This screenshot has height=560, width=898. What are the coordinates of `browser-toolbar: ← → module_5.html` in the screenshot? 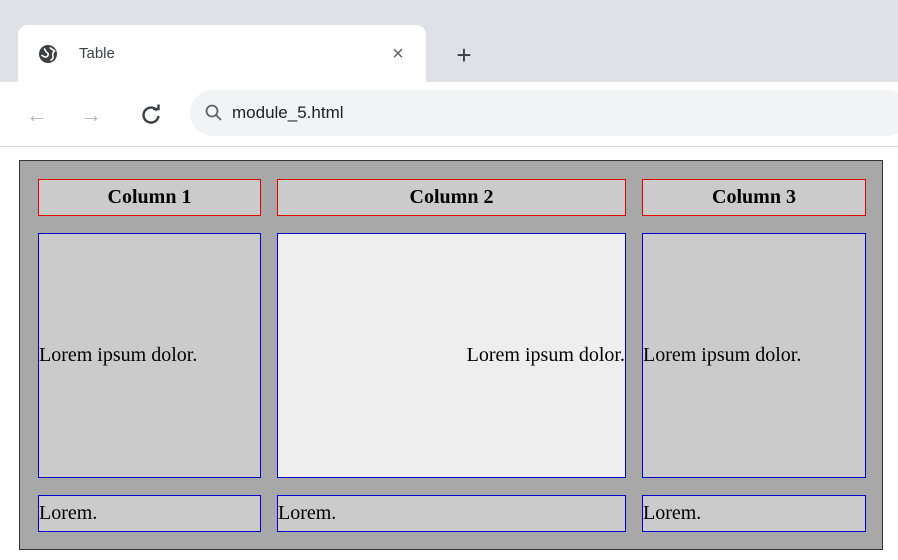 It's located at (449, 114).